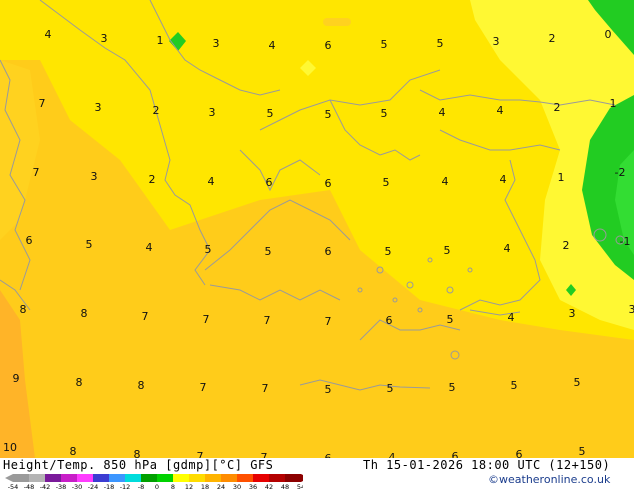  Describe the element at coordinates (173, 486) in the screenshot. I see `legend-tick-label: 8` at that location.